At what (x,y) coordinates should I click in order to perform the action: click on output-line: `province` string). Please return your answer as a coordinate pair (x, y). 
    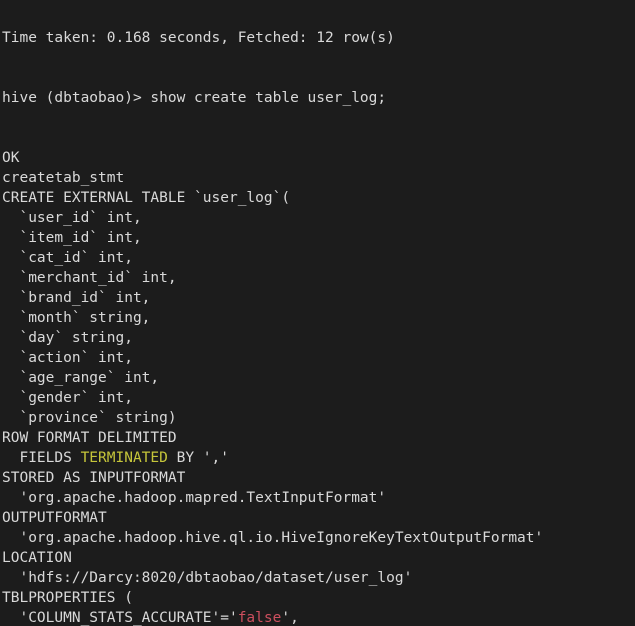
    Looking at the image, I should click on (89, 418).